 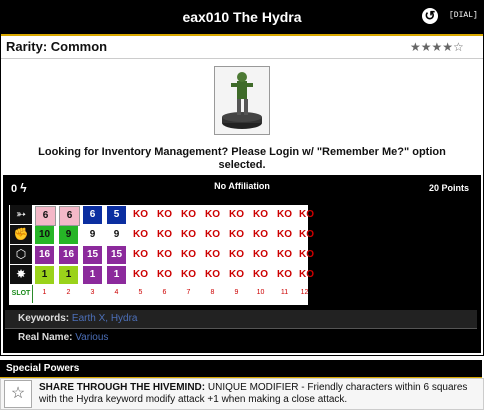 What do you see at coordinates (21, 214) in the screenshot?
I see `speed-icon: ➳` at bounding box center [21, 214].